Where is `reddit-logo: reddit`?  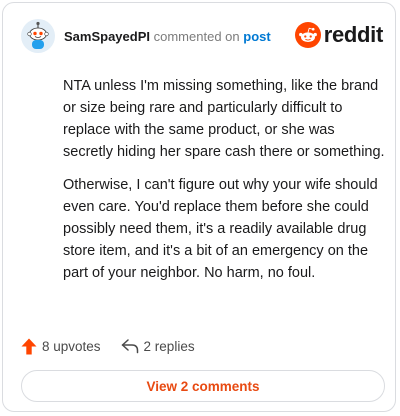 reddit-logo: reddit is located at coordinates (339, 35).